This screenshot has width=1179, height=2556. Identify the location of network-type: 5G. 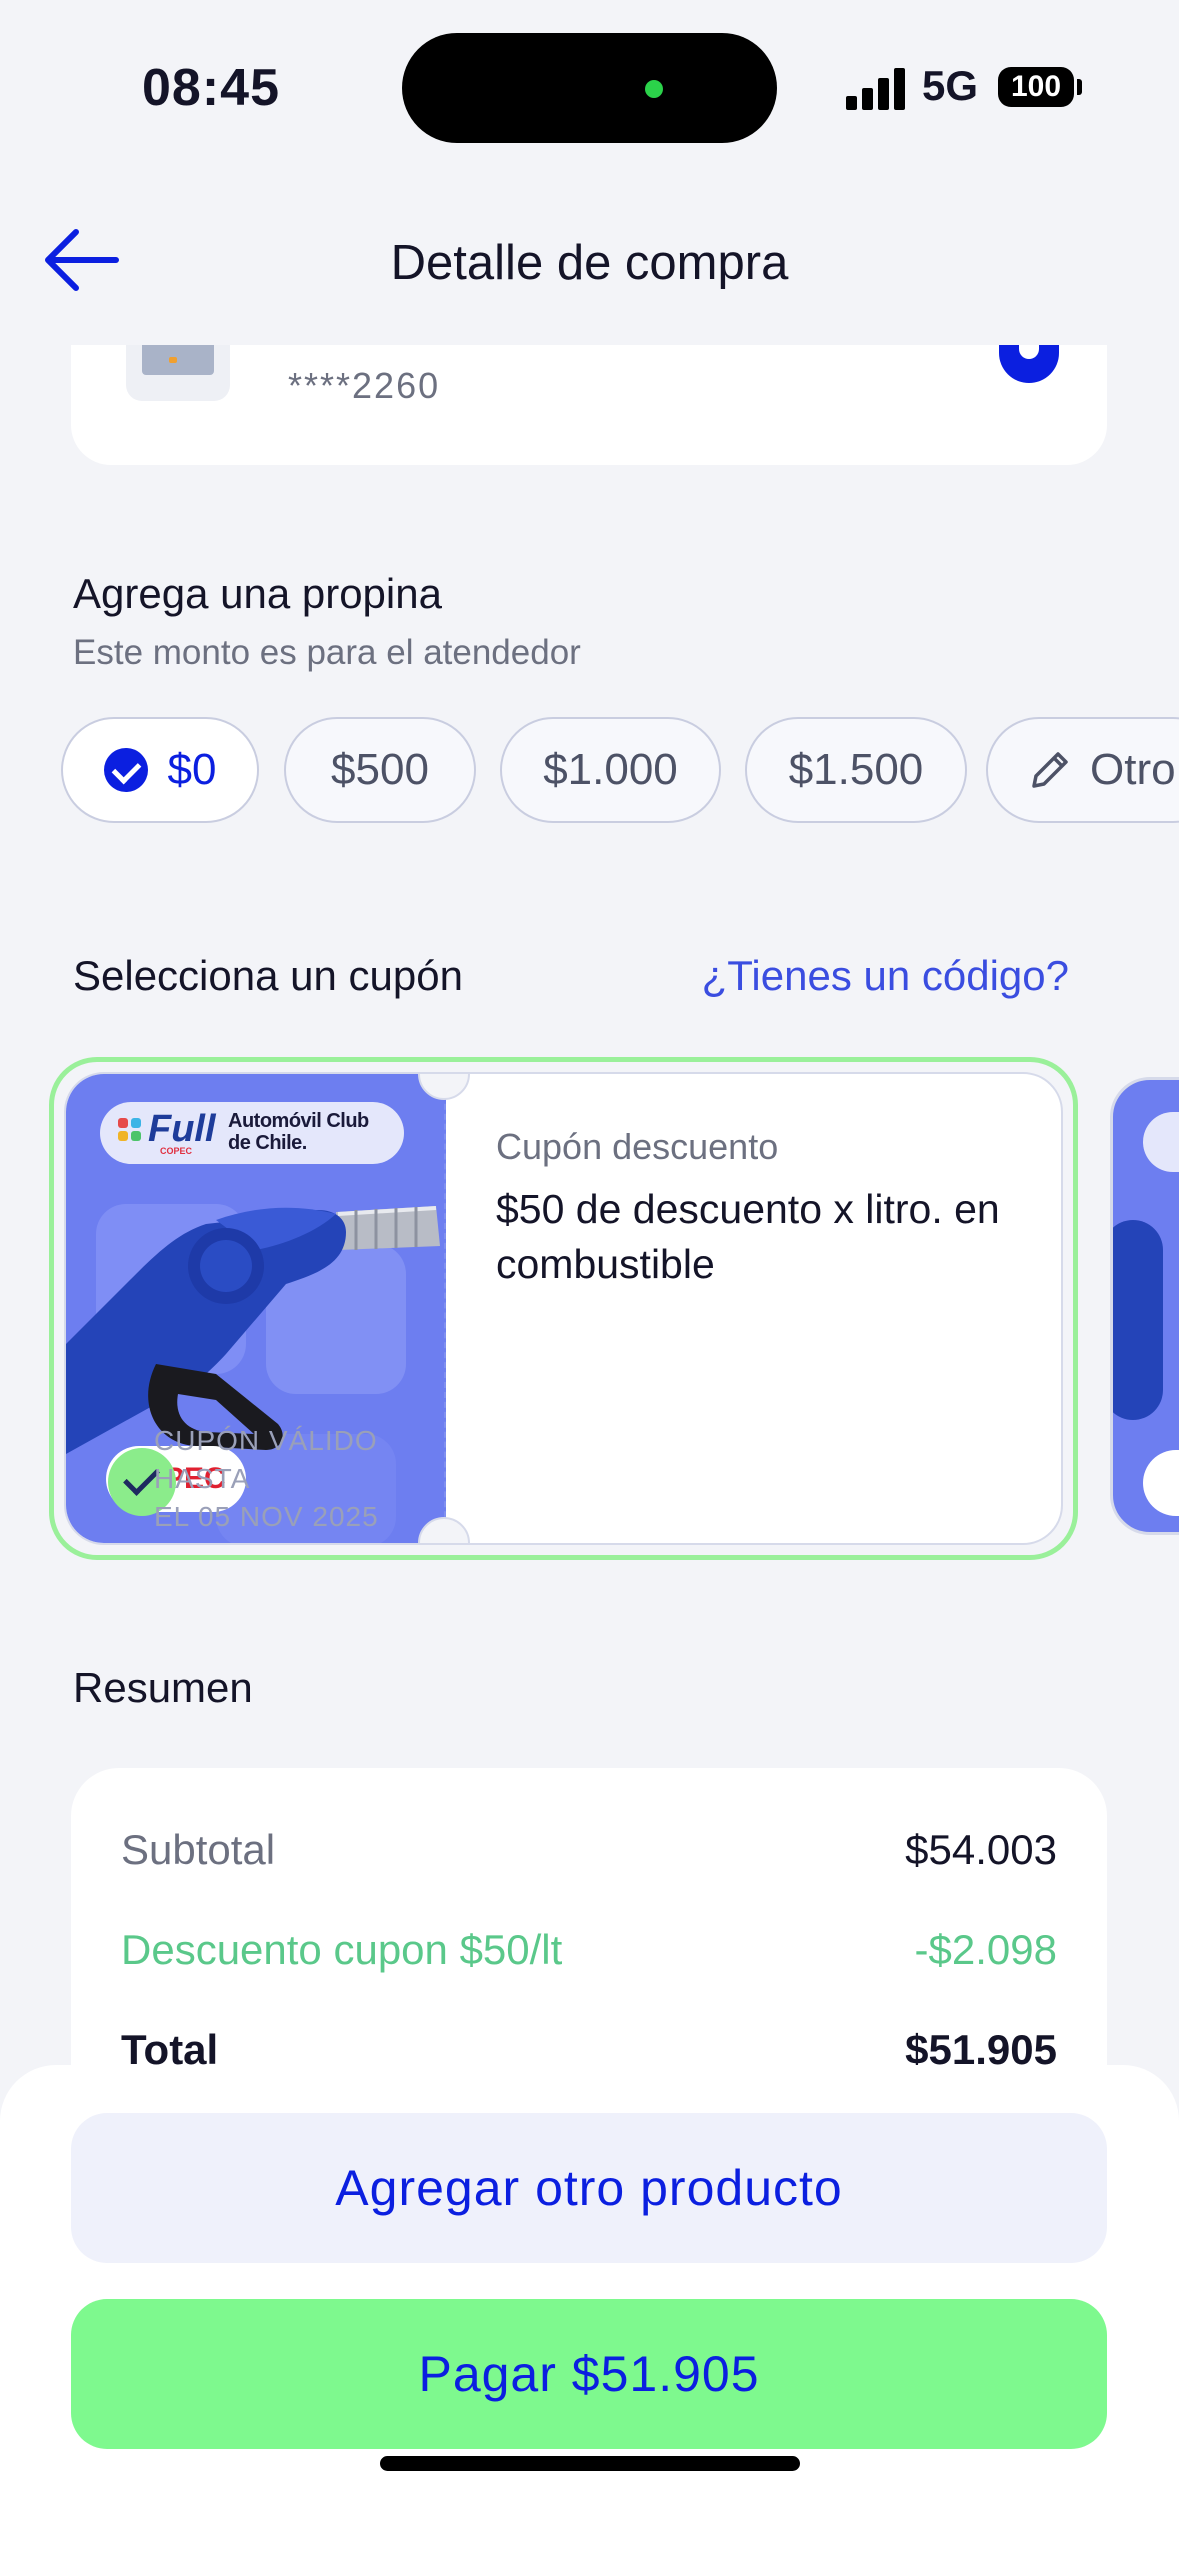
(950, 85).